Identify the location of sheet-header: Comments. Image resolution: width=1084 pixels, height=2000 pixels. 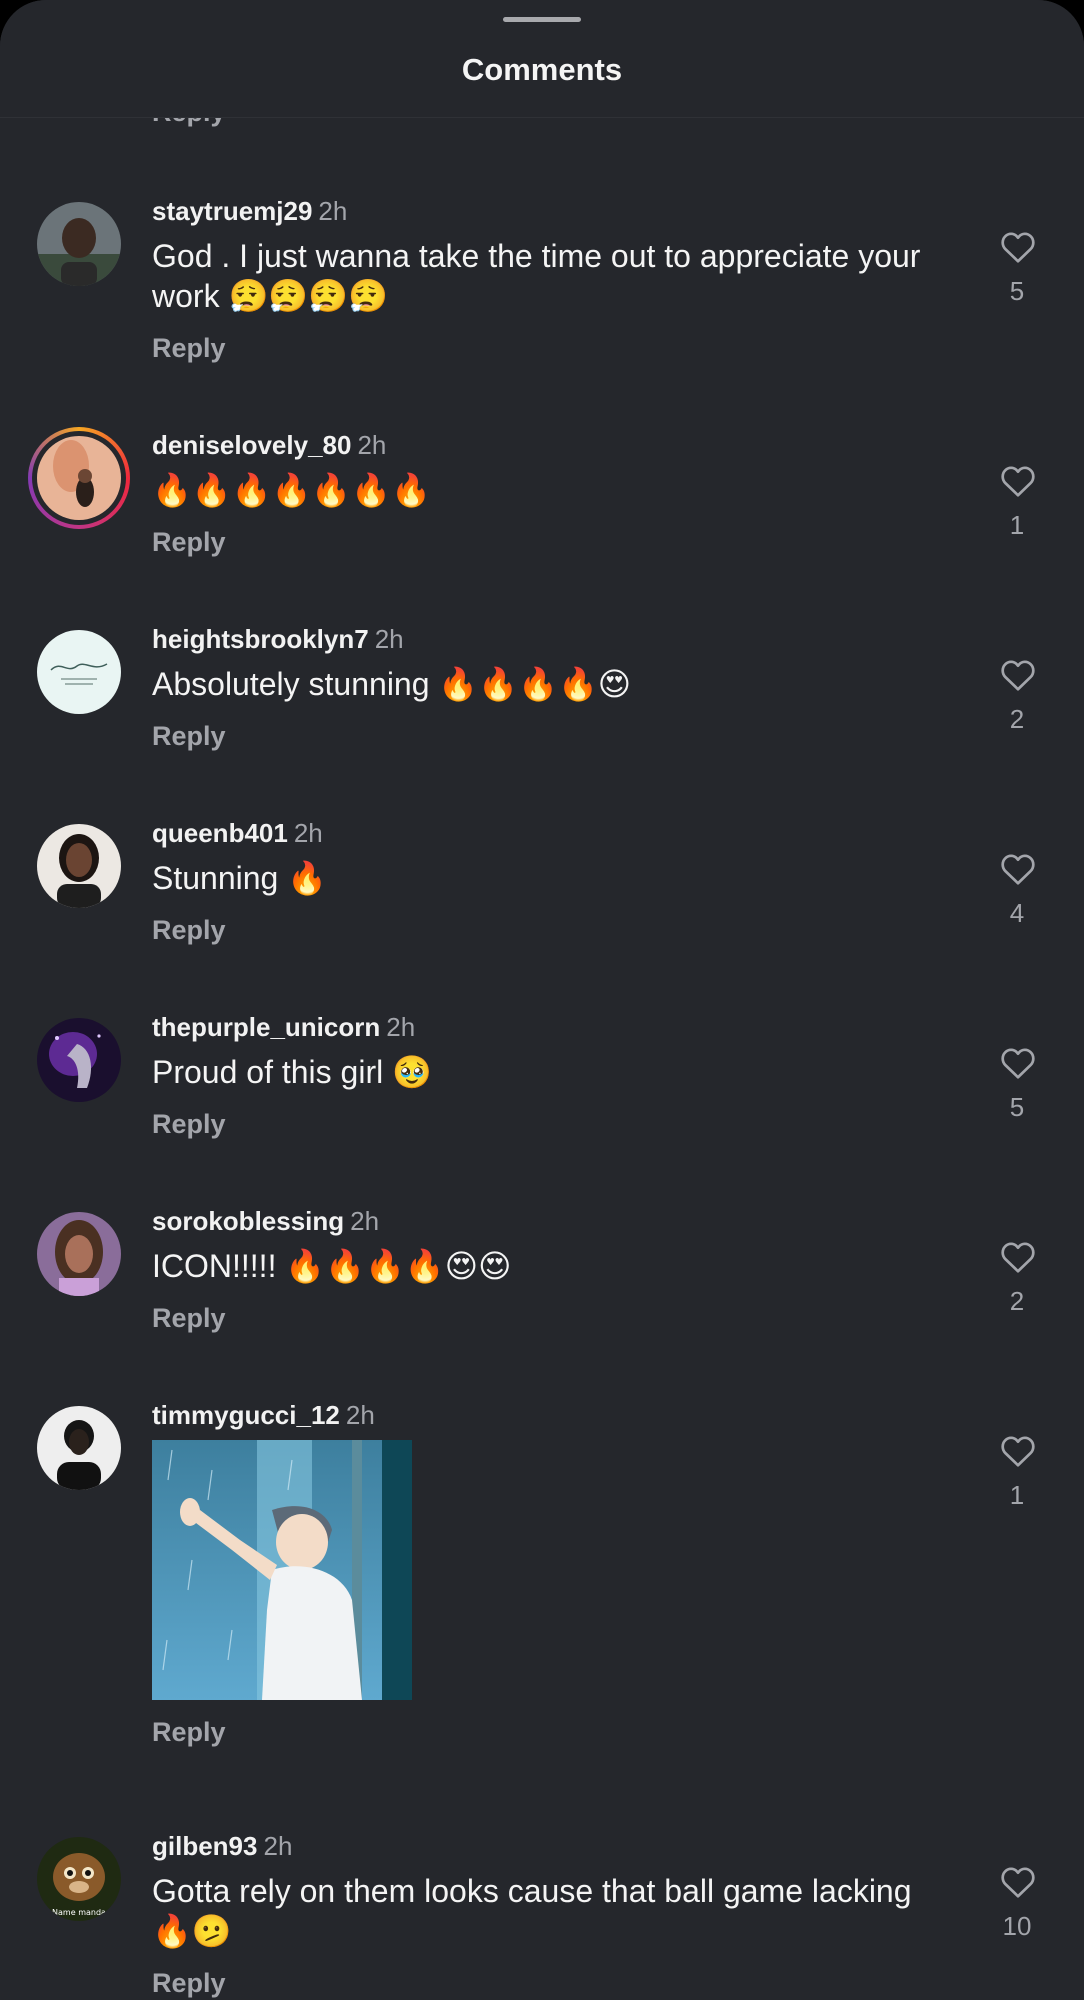
(542, 59).